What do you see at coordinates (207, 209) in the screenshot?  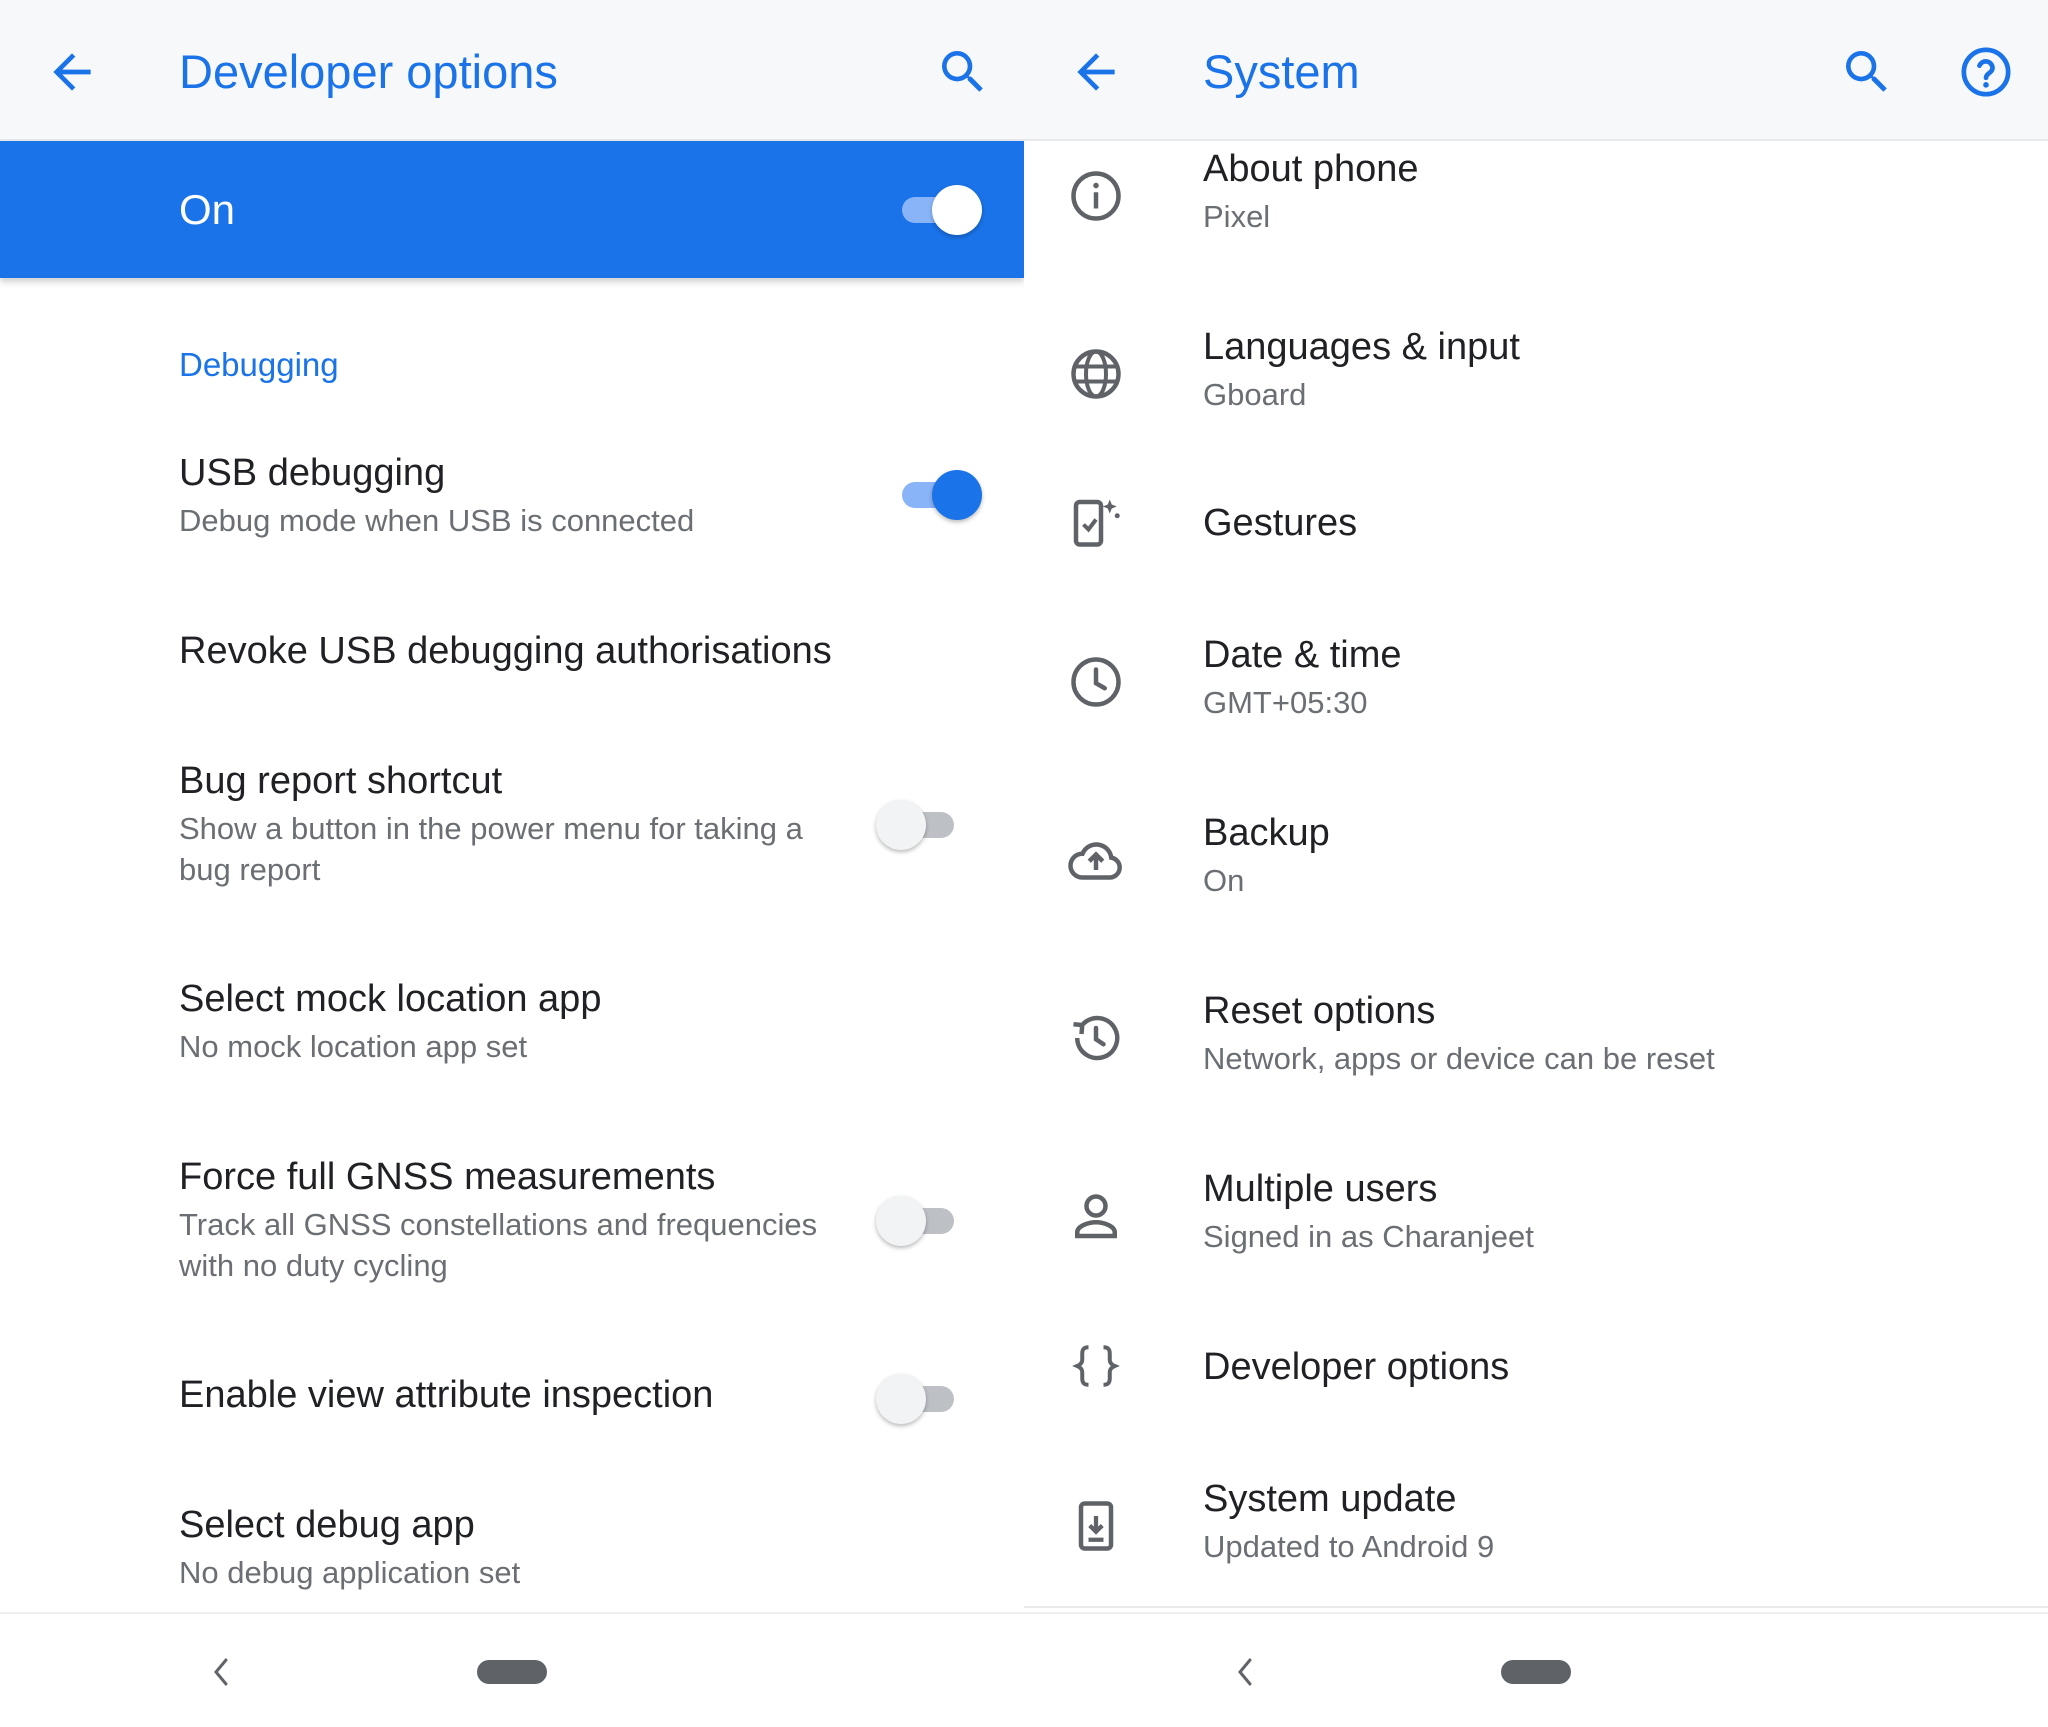 I see `master-switch-label: On` at bounding box center [207, 209].